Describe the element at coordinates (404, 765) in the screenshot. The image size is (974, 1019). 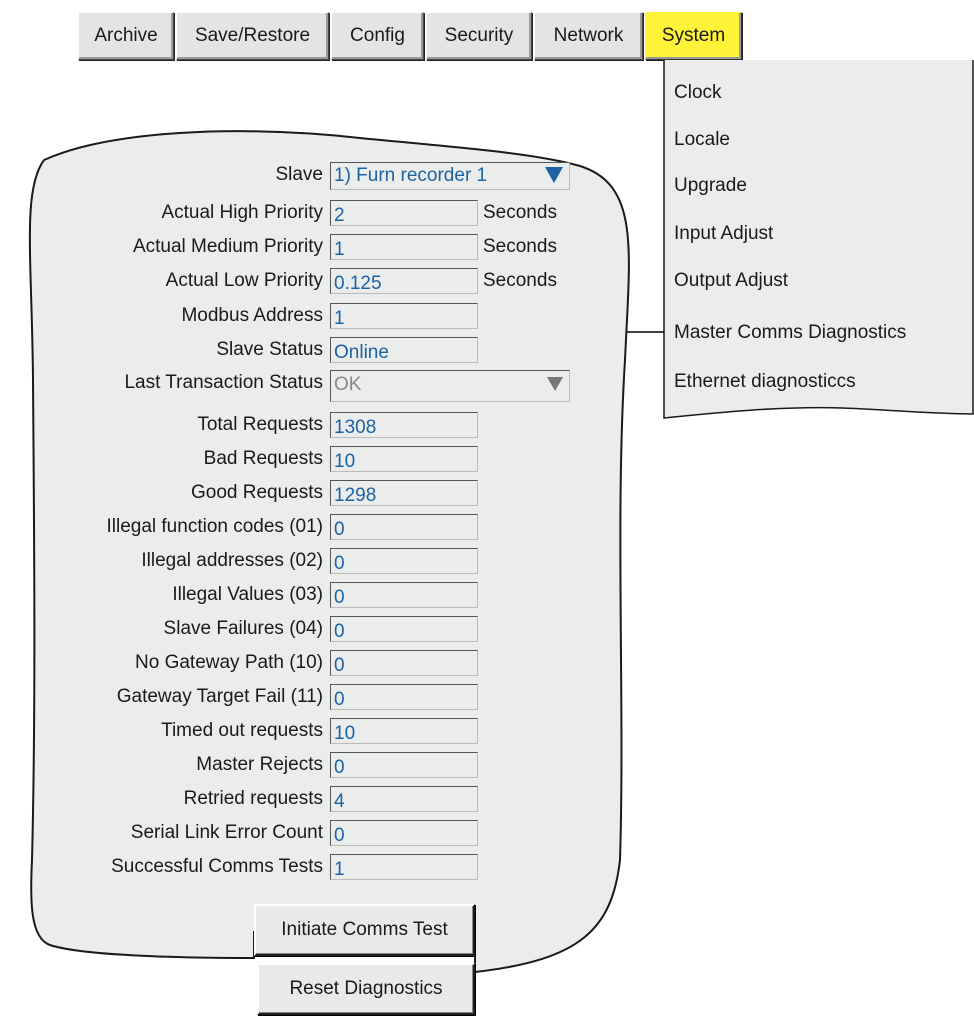
I see `master-rejects-field: 0` at that location.